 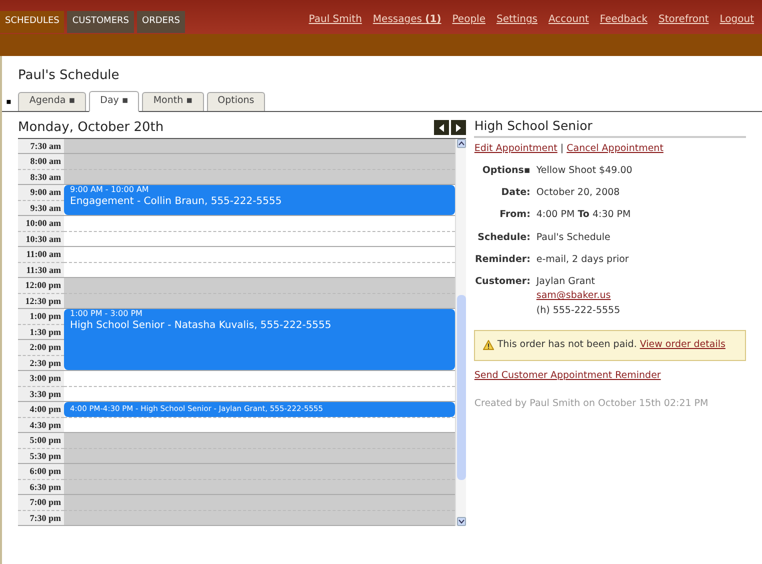 I want to click on appointment-time: 9:00 AM - 10:00 AM, so click(x=110, y=190).